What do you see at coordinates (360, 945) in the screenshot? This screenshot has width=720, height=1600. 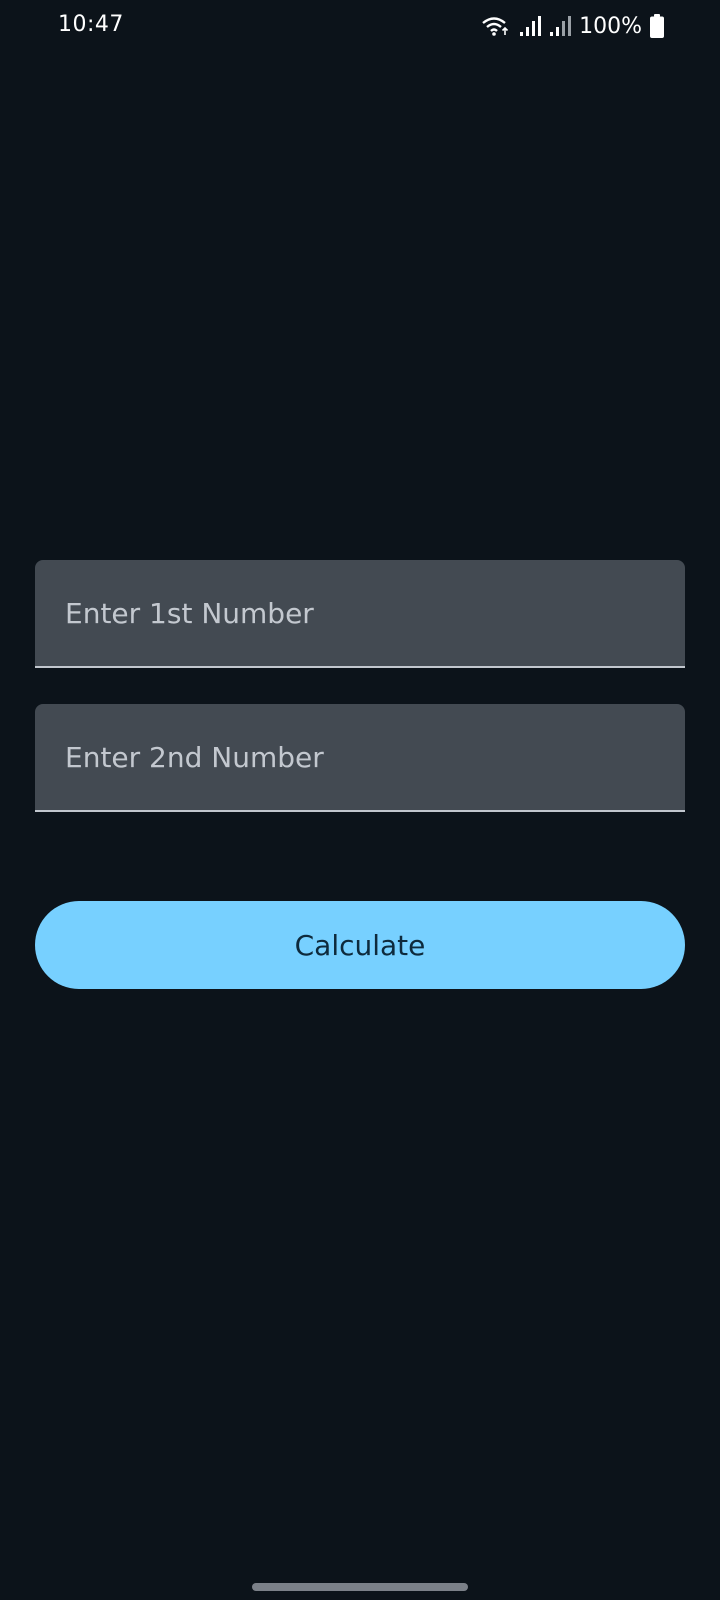 I see `calculate-button: Calculate` at bounding box center [360, 945].